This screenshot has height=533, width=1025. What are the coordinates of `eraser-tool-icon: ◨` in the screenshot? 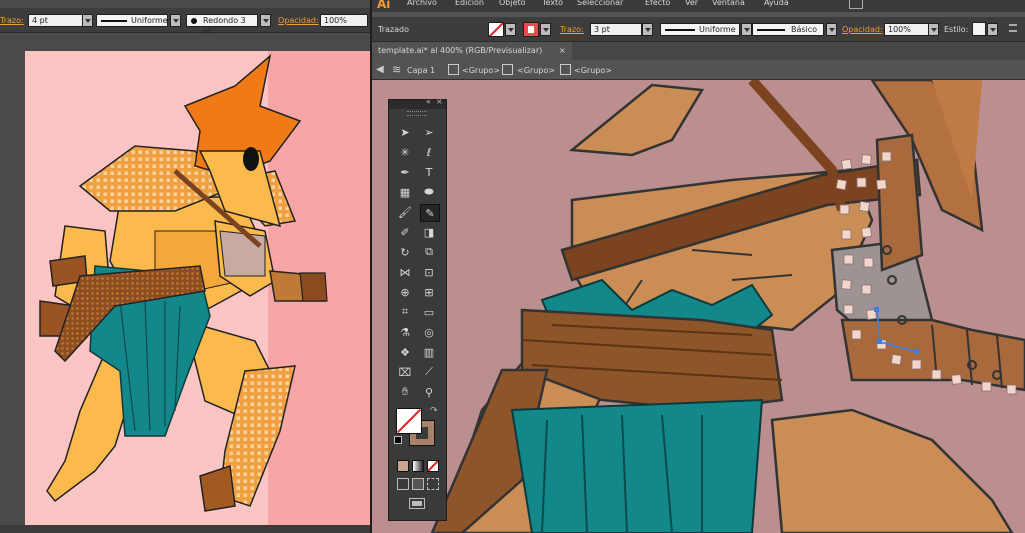 It's located at (429, 232).